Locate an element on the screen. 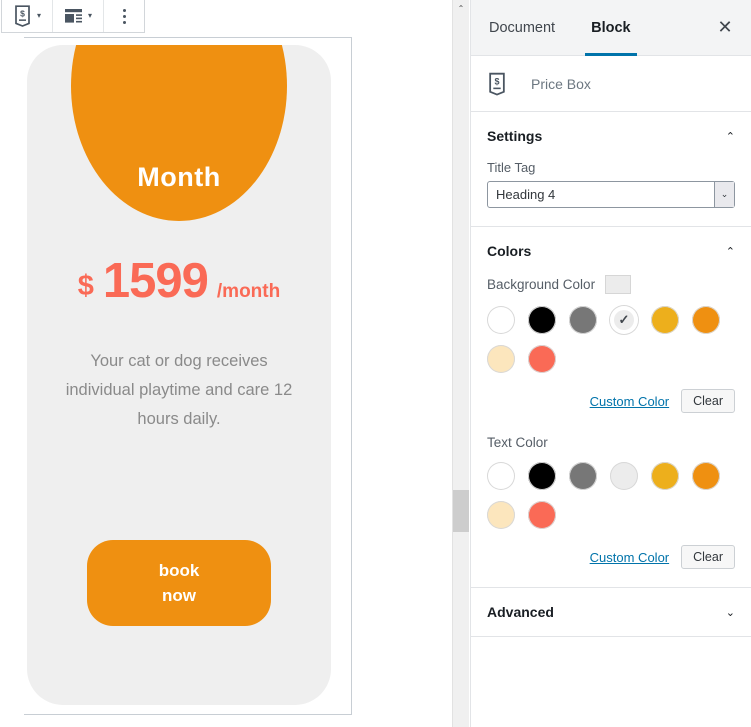  background-color-label-row: Background Color is located at coordinates (611, 284).